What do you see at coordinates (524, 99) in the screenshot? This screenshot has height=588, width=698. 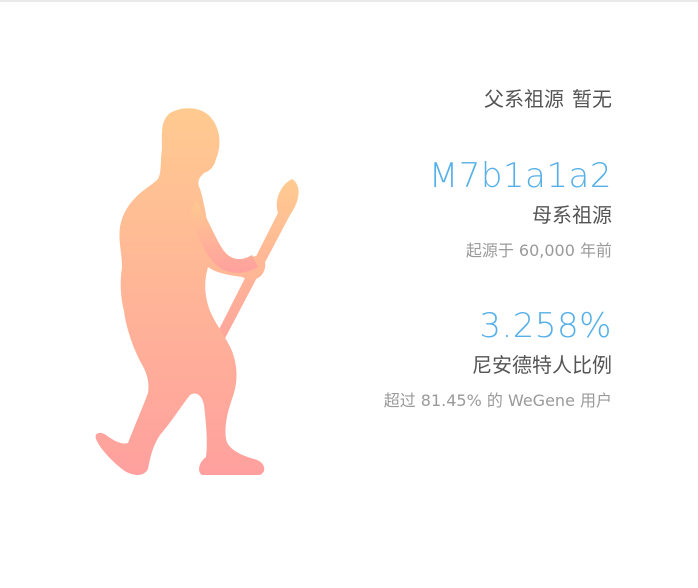 I see `paternal-label: 父系祖源` at bounding box center [524, 99].